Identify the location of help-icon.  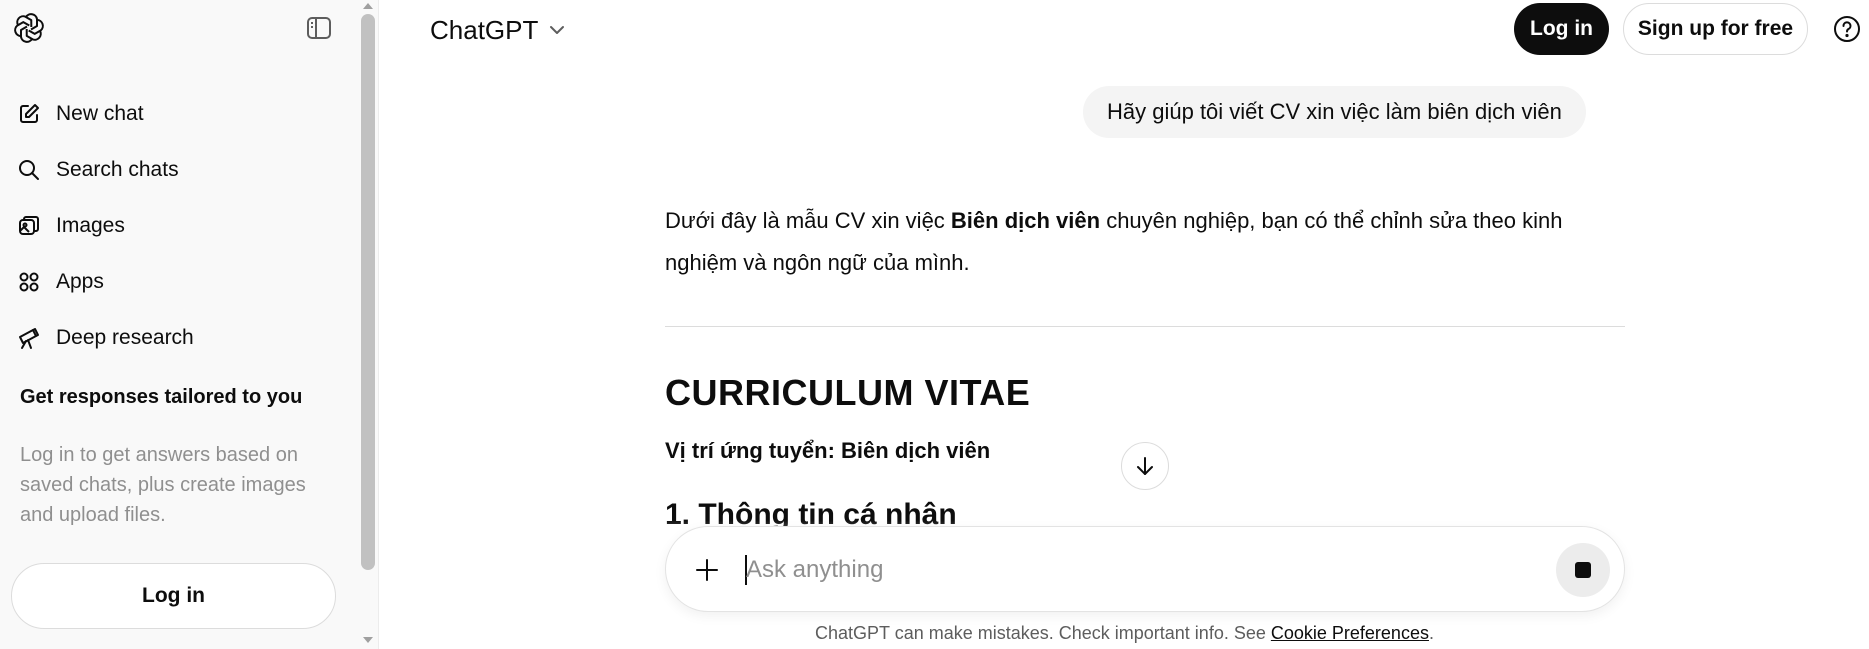
(1847, 29).